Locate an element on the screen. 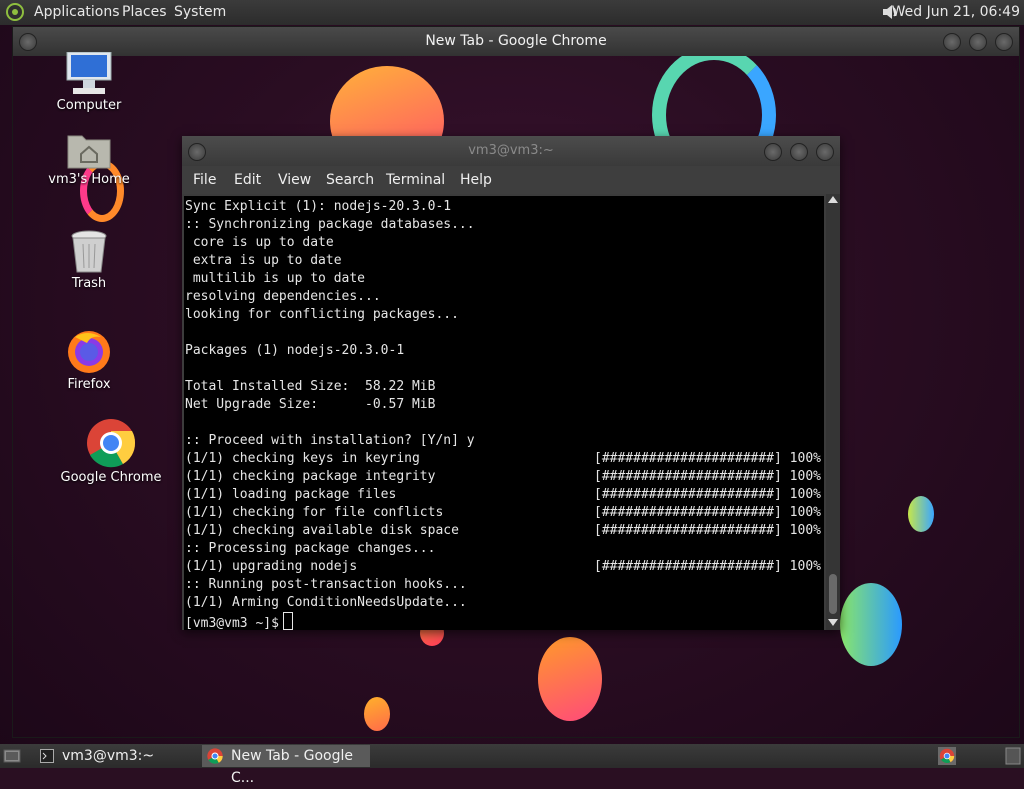 This screenshot has width=1024, height=789. terminal-line-text: (1/1) checking for file conflicts is located at coordinates (314, 512).